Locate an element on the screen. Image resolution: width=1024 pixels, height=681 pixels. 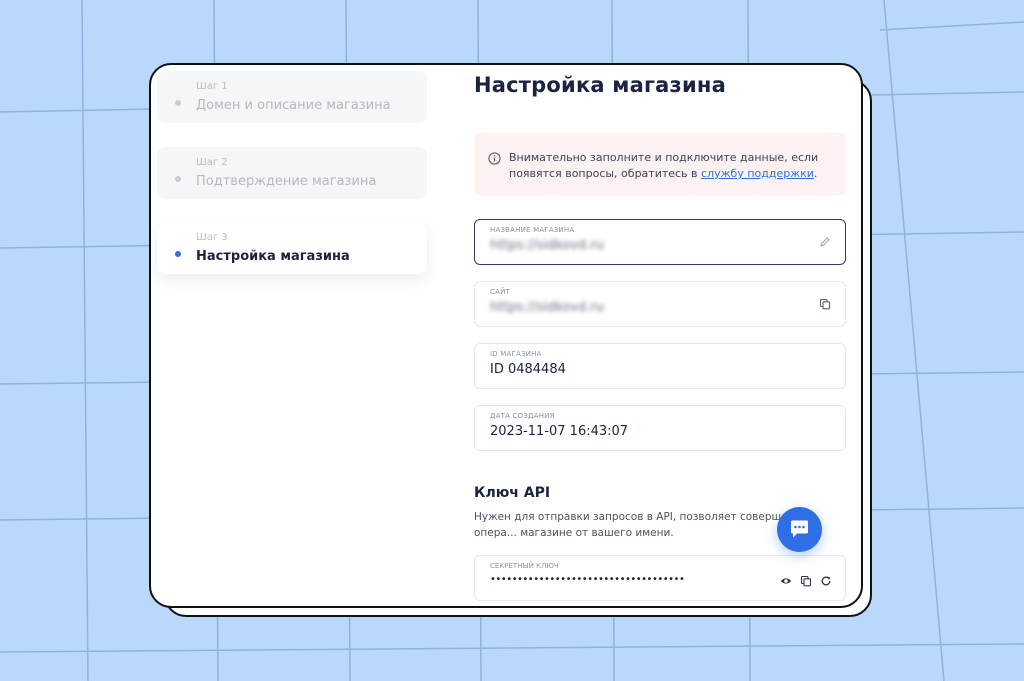
refresh-icon is located at coordinates (826, 581).